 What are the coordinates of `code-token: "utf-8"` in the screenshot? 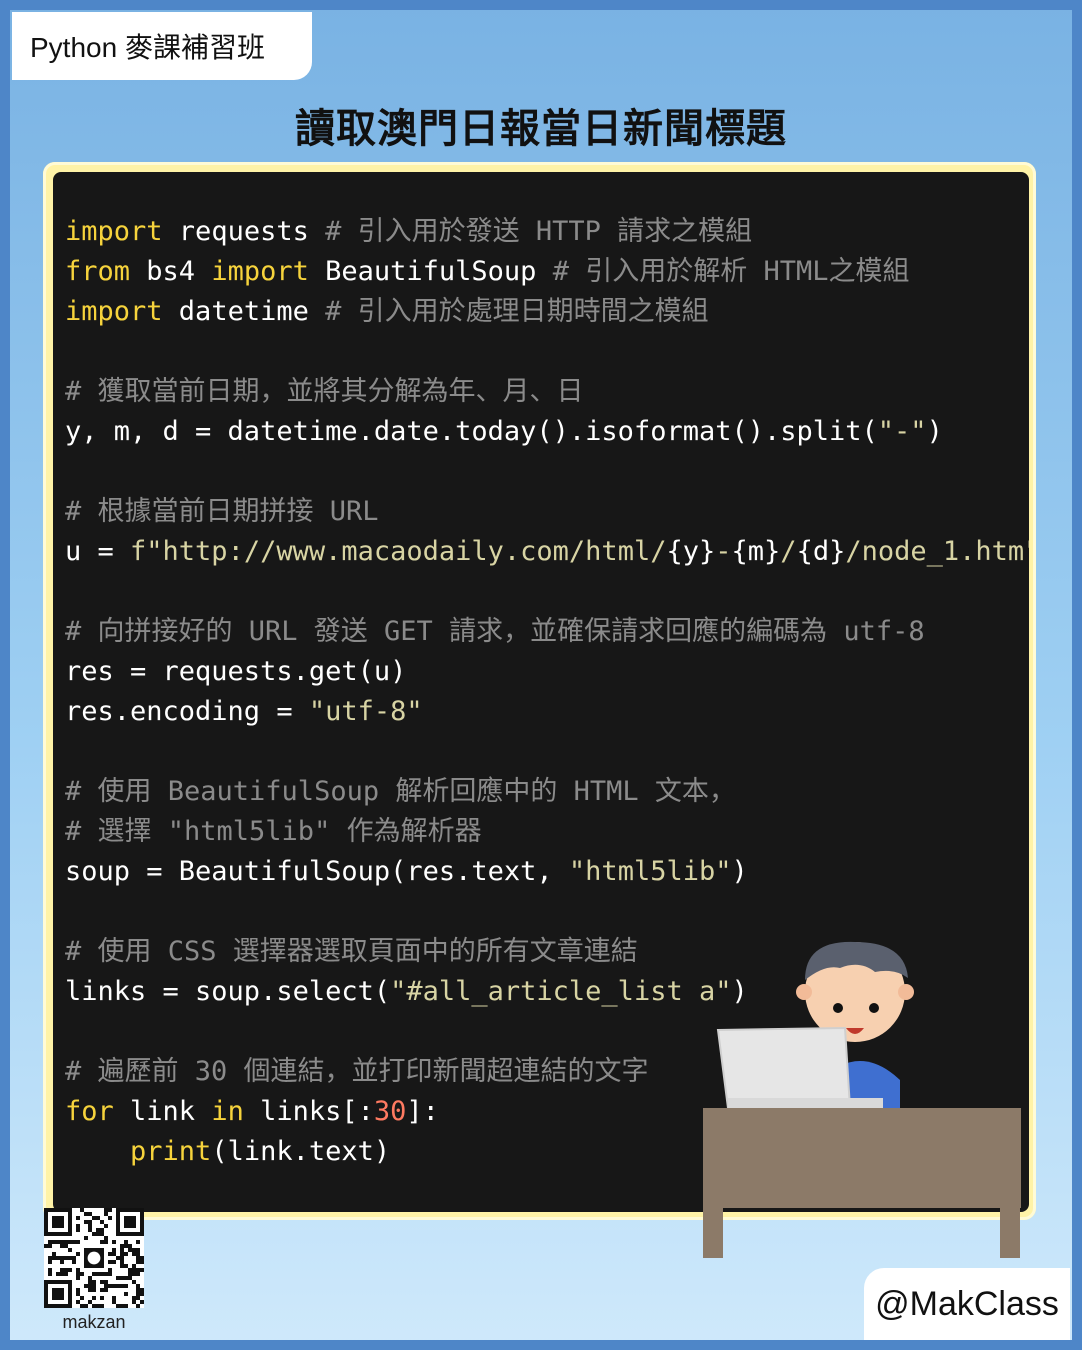 It's located at (365, 711).